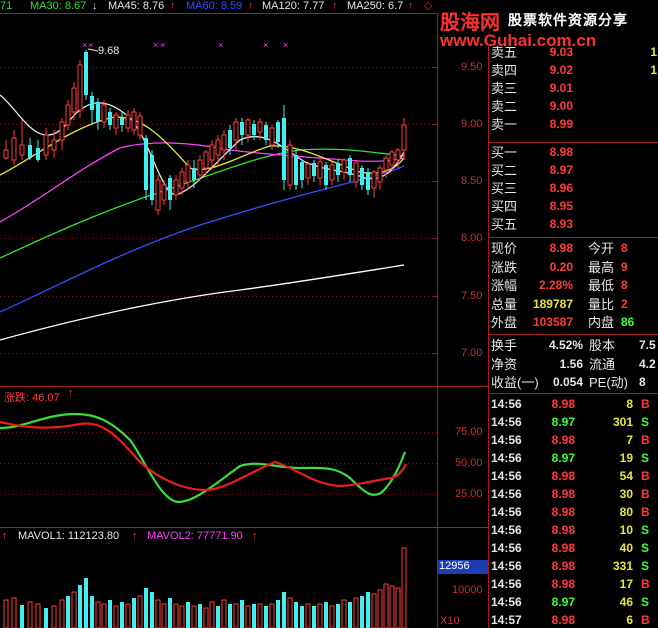 Image resolution: width=658 pixels, height=628 pixels. What do you see at coordinates (561, 206) in the screenshot?
I see `bid-price: 8.95` at bounding box center [561, 206].